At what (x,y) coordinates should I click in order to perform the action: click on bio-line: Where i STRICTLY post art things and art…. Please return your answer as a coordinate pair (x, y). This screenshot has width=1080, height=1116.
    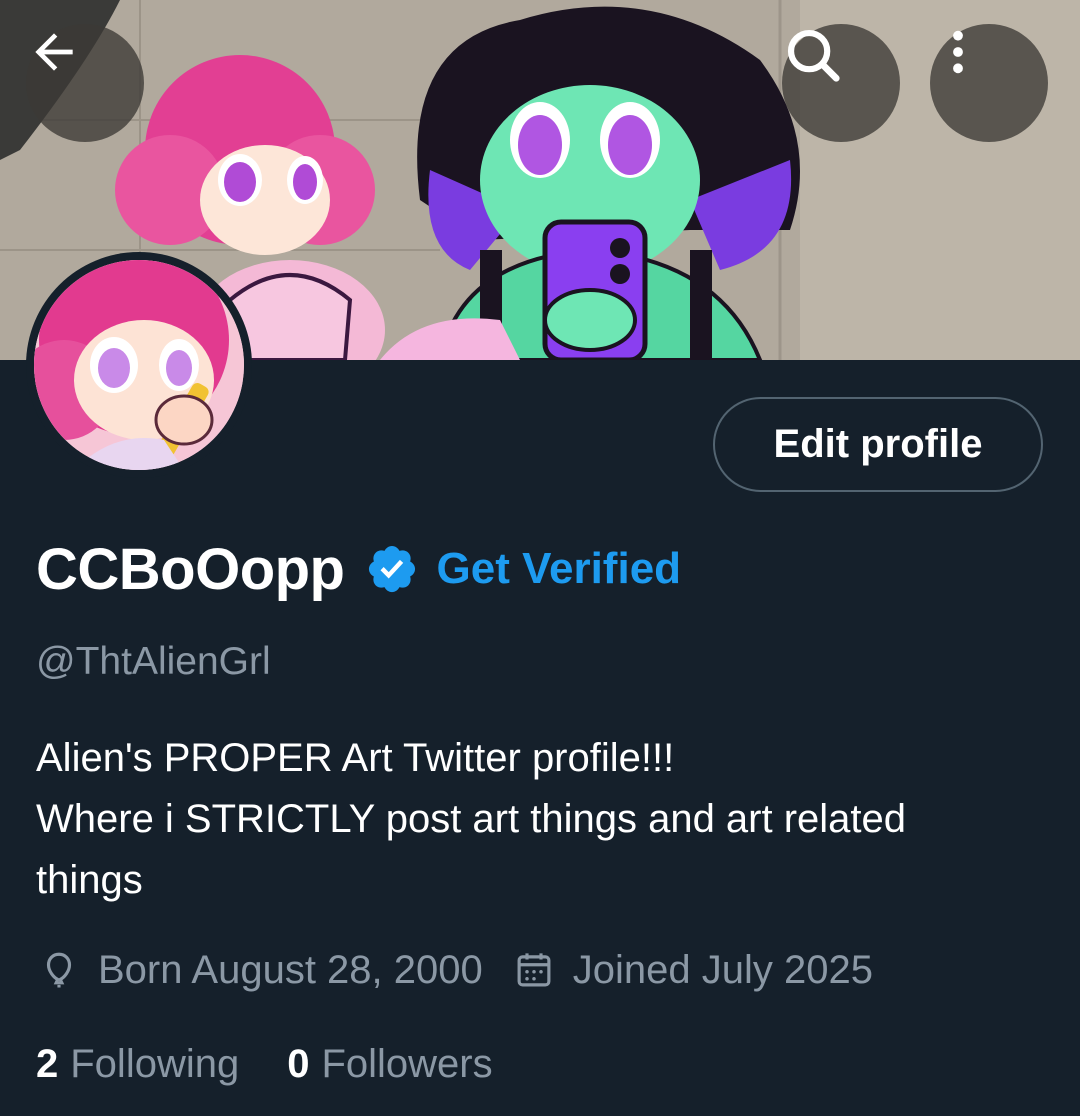
    Looking at the image, I should click on (471, 819).